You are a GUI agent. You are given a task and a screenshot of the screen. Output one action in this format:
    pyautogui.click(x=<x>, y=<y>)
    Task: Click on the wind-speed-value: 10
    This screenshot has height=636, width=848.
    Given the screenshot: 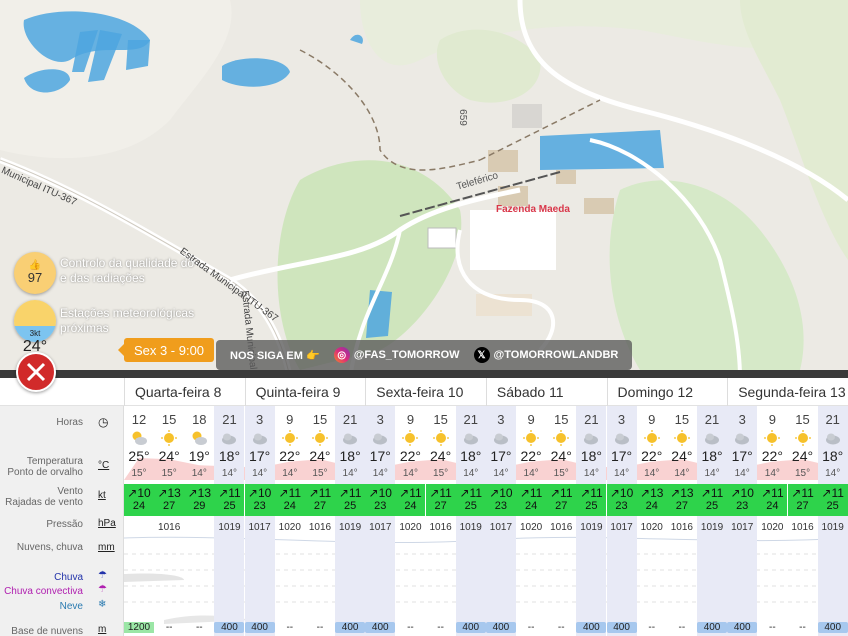 What is the action you would take?
    pyautogui.click(x=506, y=493)
    